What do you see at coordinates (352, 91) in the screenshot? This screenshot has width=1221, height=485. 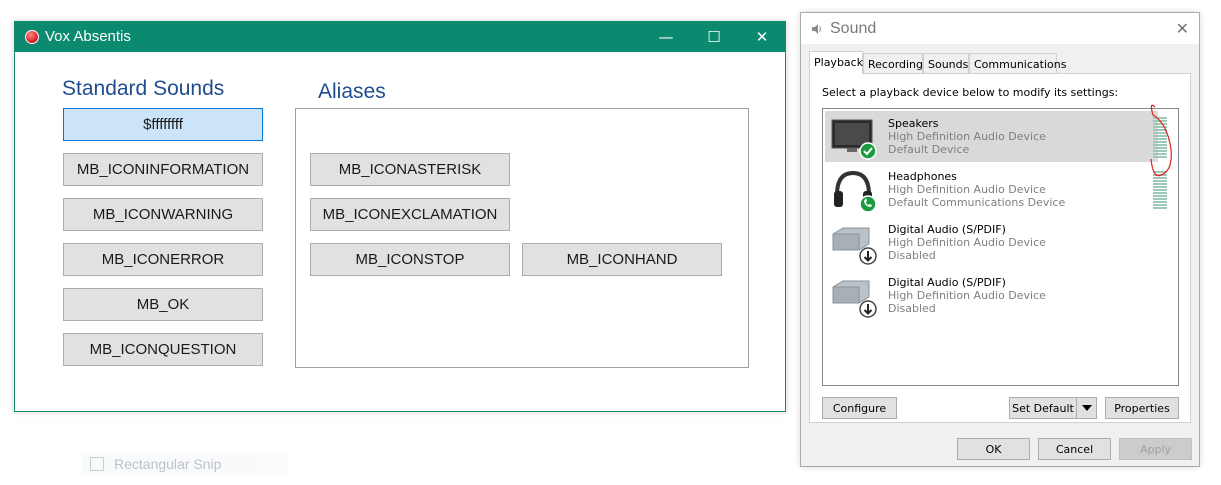 I see `aliases-heading: Aliases` at bounding box center [352, 91].